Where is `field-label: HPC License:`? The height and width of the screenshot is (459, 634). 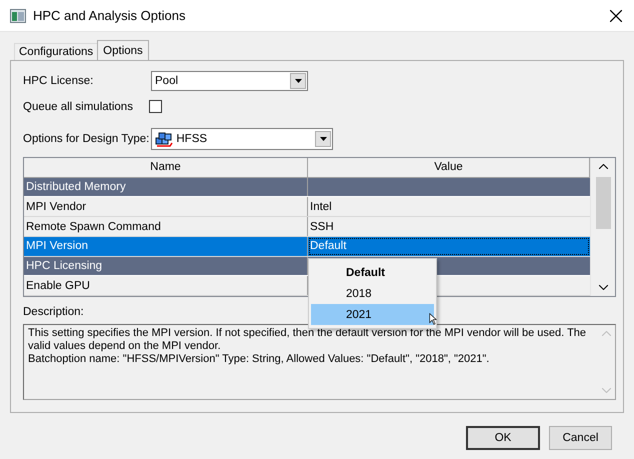
field-label: HPC License: is located at coordinates (58, 81).